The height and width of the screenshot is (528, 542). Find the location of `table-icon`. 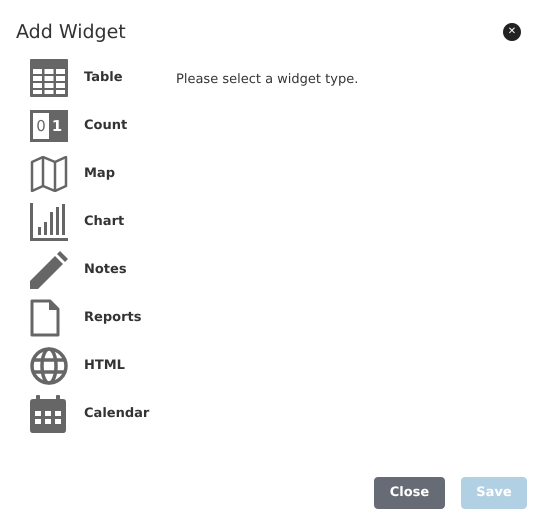

table-icon is located at coordinates (49, 78).